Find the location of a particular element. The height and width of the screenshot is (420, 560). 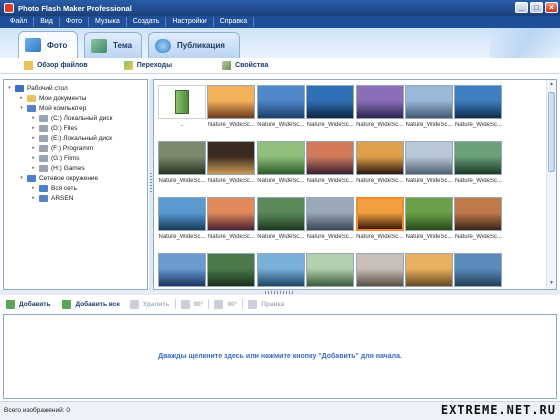

tree-item-my-documents: ▸ Мои документы is located at coordinates (52, 98).